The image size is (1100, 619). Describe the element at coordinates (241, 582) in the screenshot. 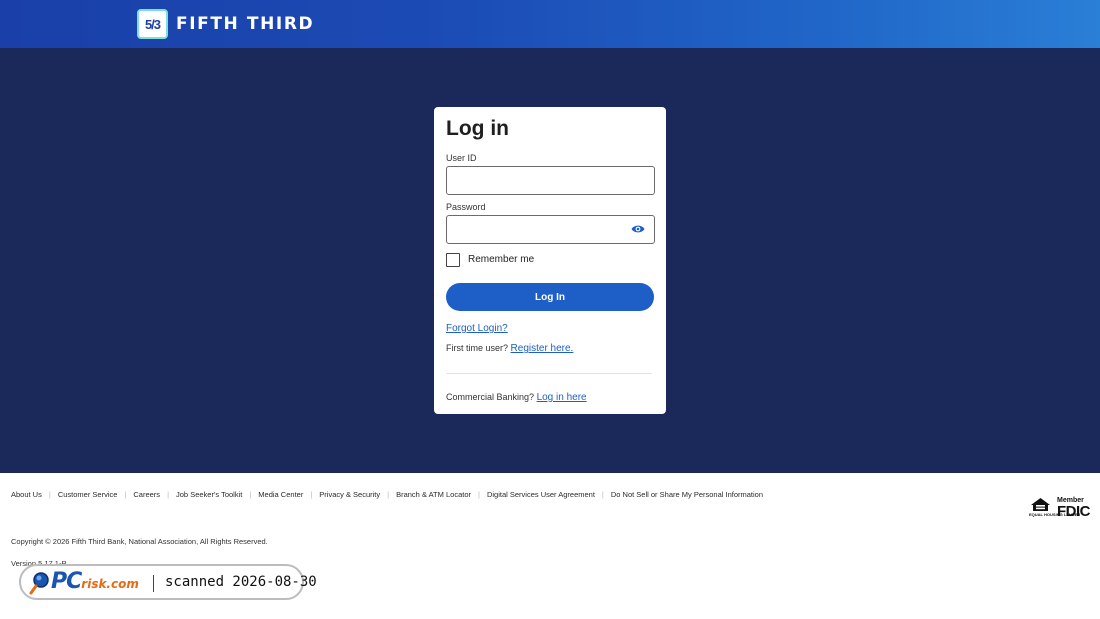

I see `scan-date-text: scanned 2026-08-30` at that location.